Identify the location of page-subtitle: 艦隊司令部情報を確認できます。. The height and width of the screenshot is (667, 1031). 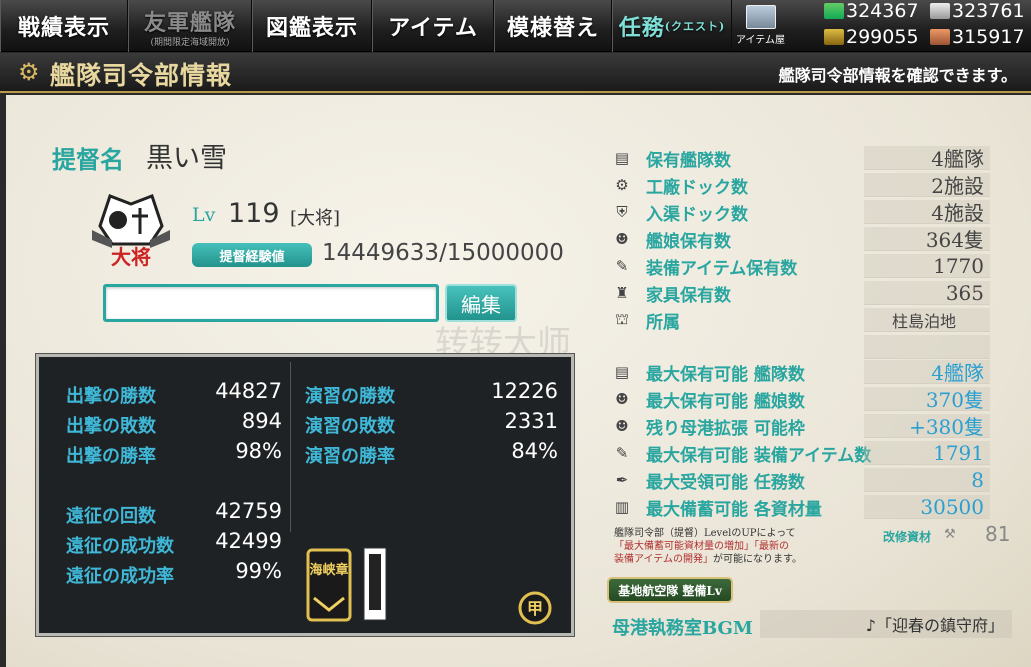
(897, 75).